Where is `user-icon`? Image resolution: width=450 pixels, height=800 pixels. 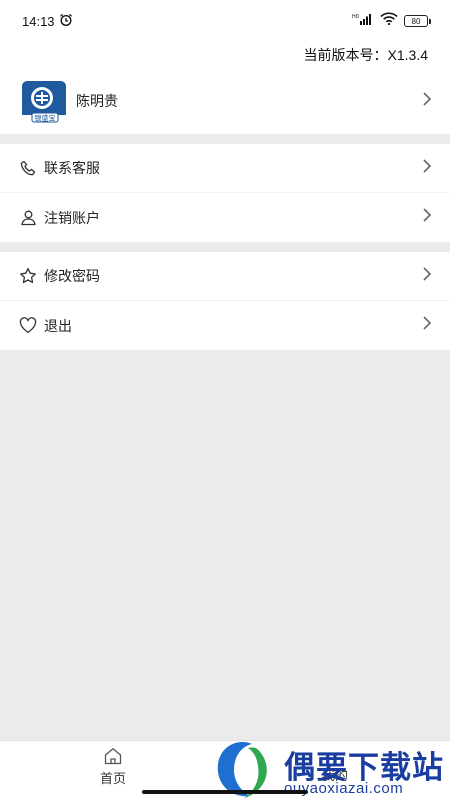
user-icon is located at coordinates (28, 218).